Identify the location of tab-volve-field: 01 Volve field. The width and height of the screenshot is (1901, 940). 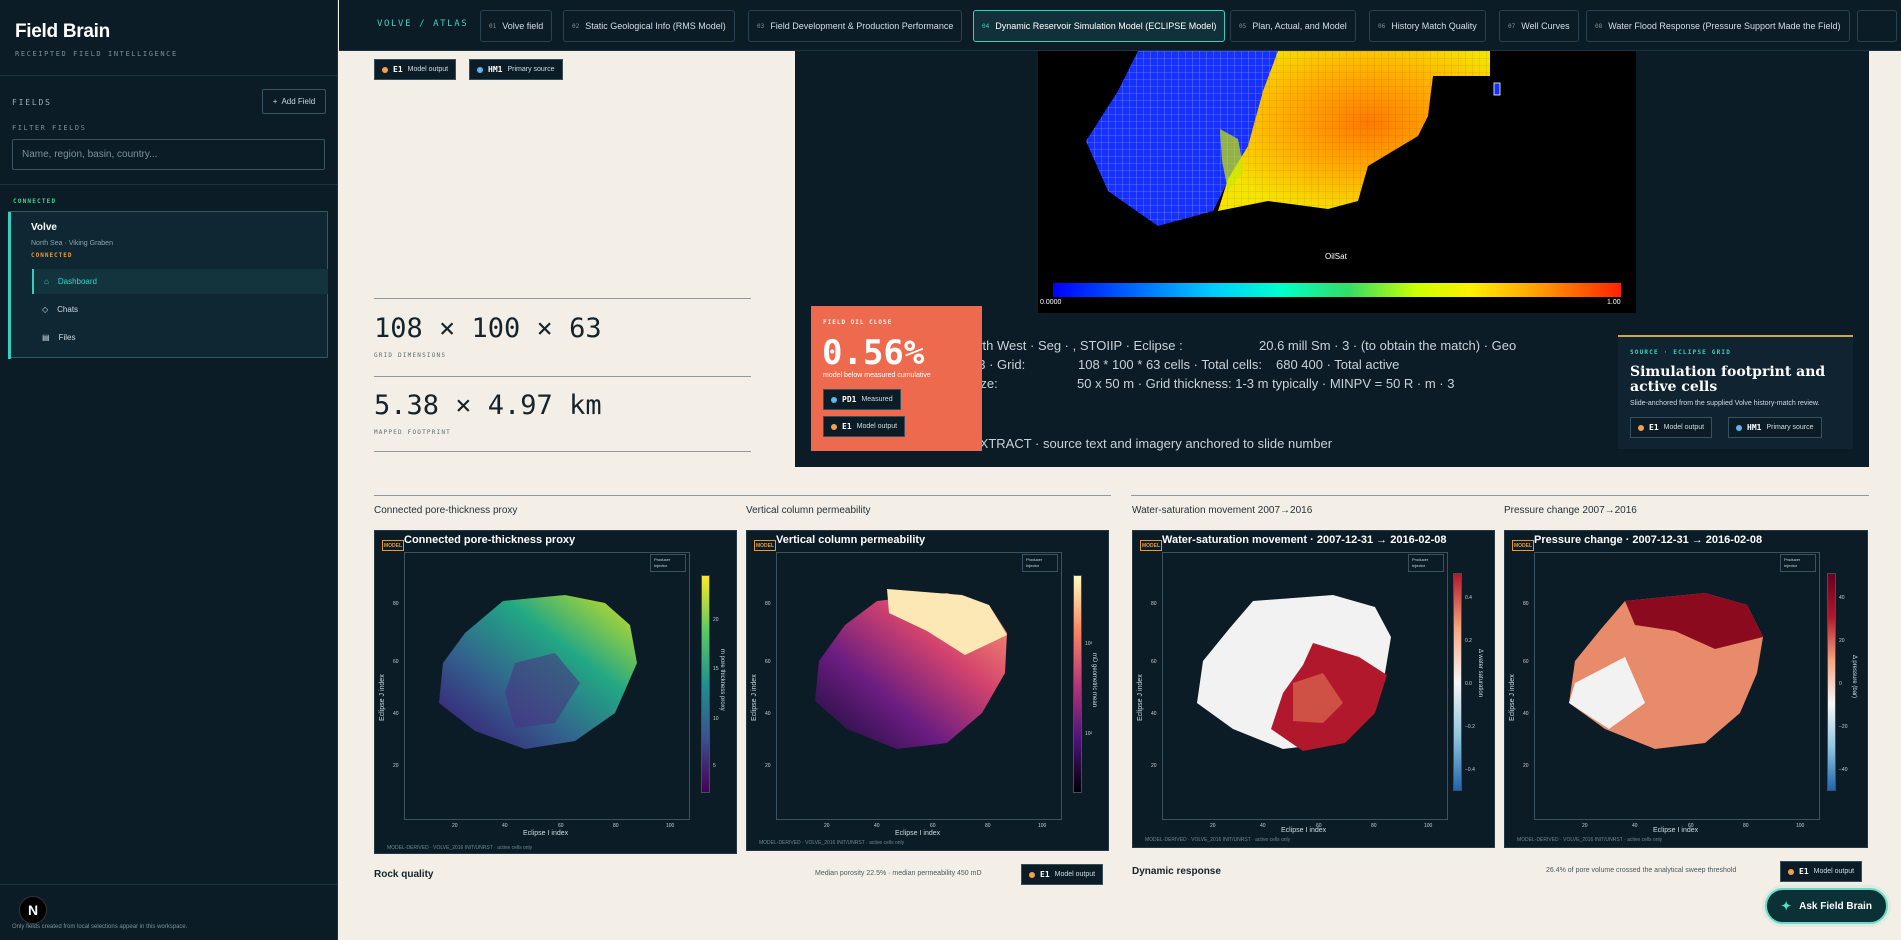
(516, 26).